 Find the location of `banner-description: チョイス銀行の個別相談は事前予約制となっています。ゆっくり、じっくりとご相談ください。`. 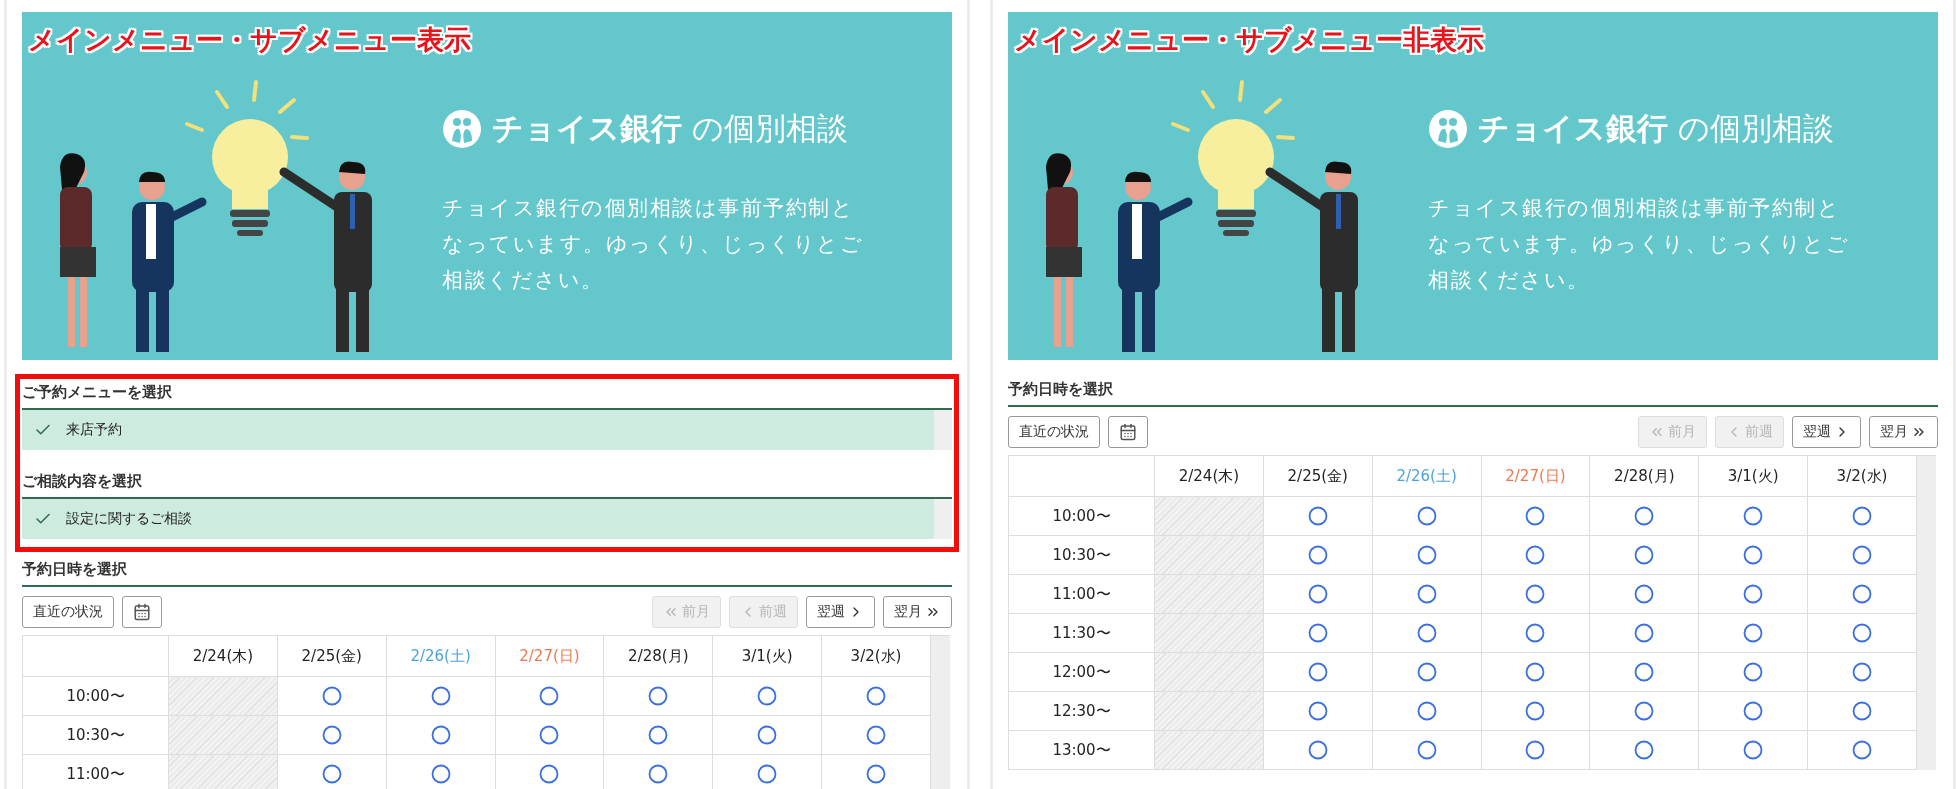

banner-description: チョイス銀行の個別相談は事前予約制となっています。ゆっくり、じっくりとご相談ください。 is located at coordinates (1639, 244).